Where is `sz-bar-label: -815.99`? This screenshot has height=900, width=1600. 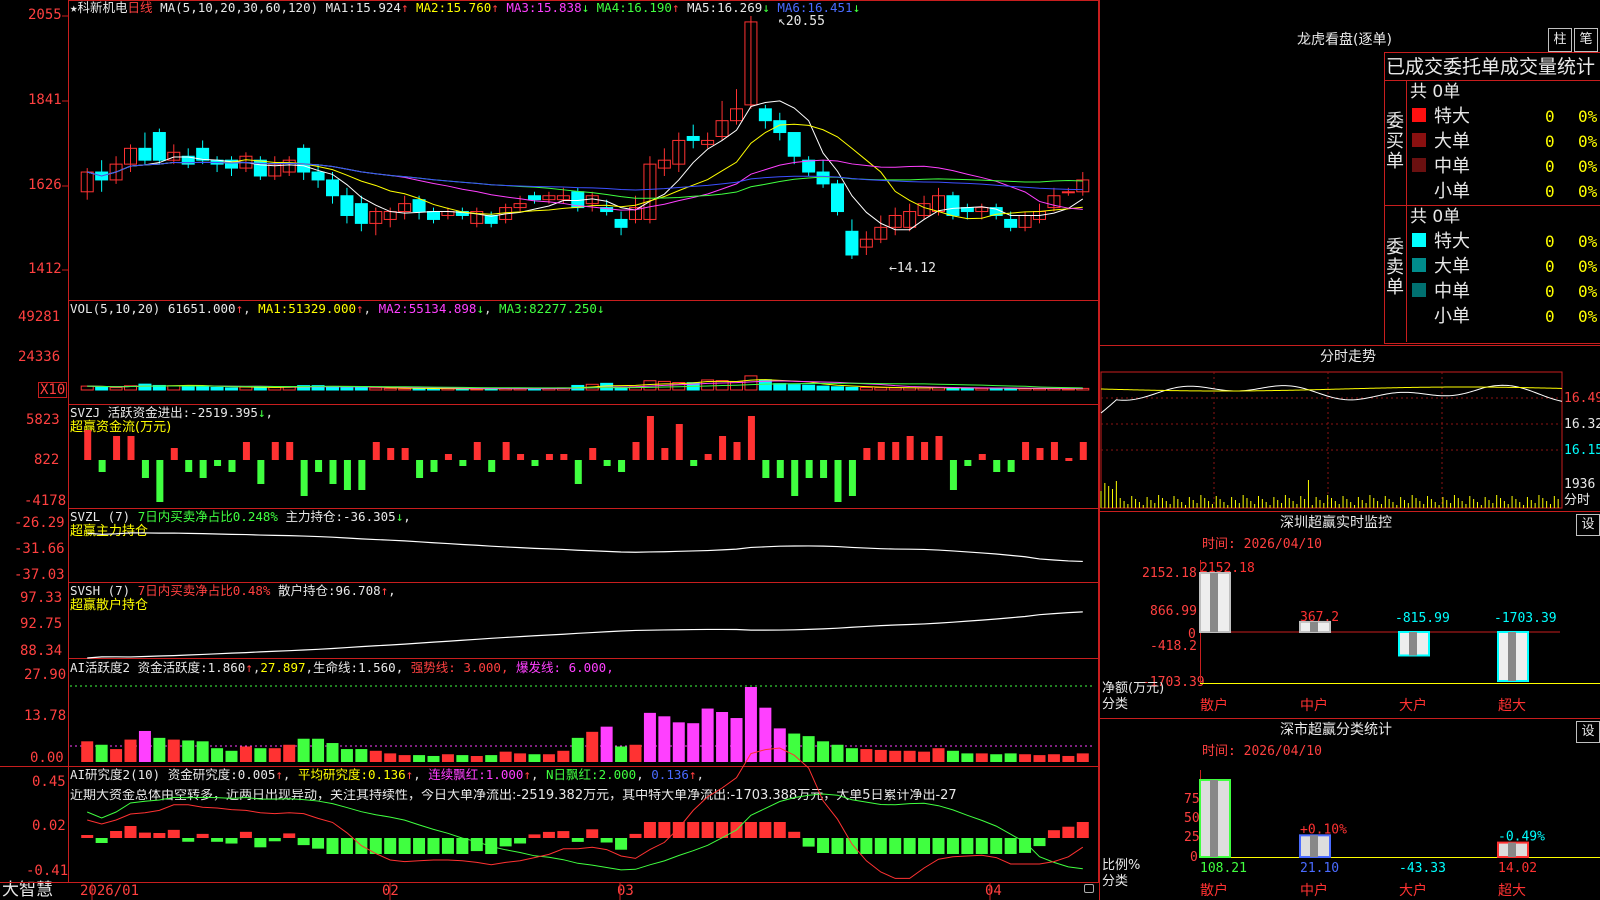 sz-bar-label: -815.99 is located at coordinates (1422, 618).